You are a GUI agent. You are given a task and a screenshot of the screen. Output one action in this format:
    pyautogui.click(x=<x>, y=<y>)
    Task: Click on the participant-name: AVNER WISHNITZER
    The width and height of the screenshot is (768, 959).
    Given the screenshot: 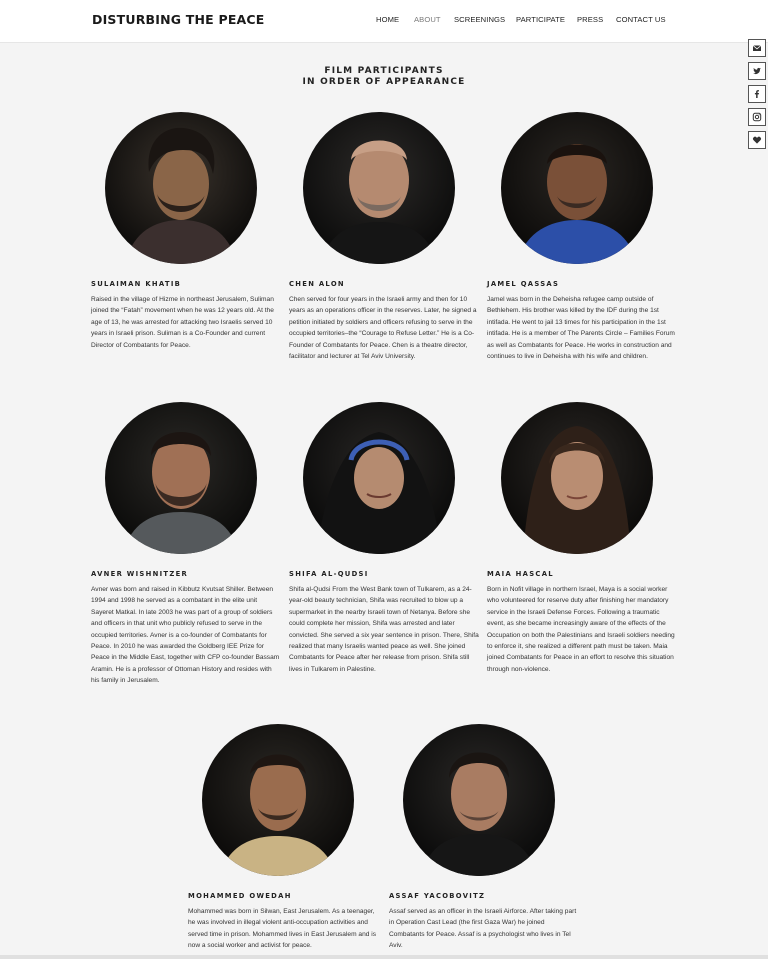 What is the action you would take?
    pyautogui.click(x=140, y=574)
    